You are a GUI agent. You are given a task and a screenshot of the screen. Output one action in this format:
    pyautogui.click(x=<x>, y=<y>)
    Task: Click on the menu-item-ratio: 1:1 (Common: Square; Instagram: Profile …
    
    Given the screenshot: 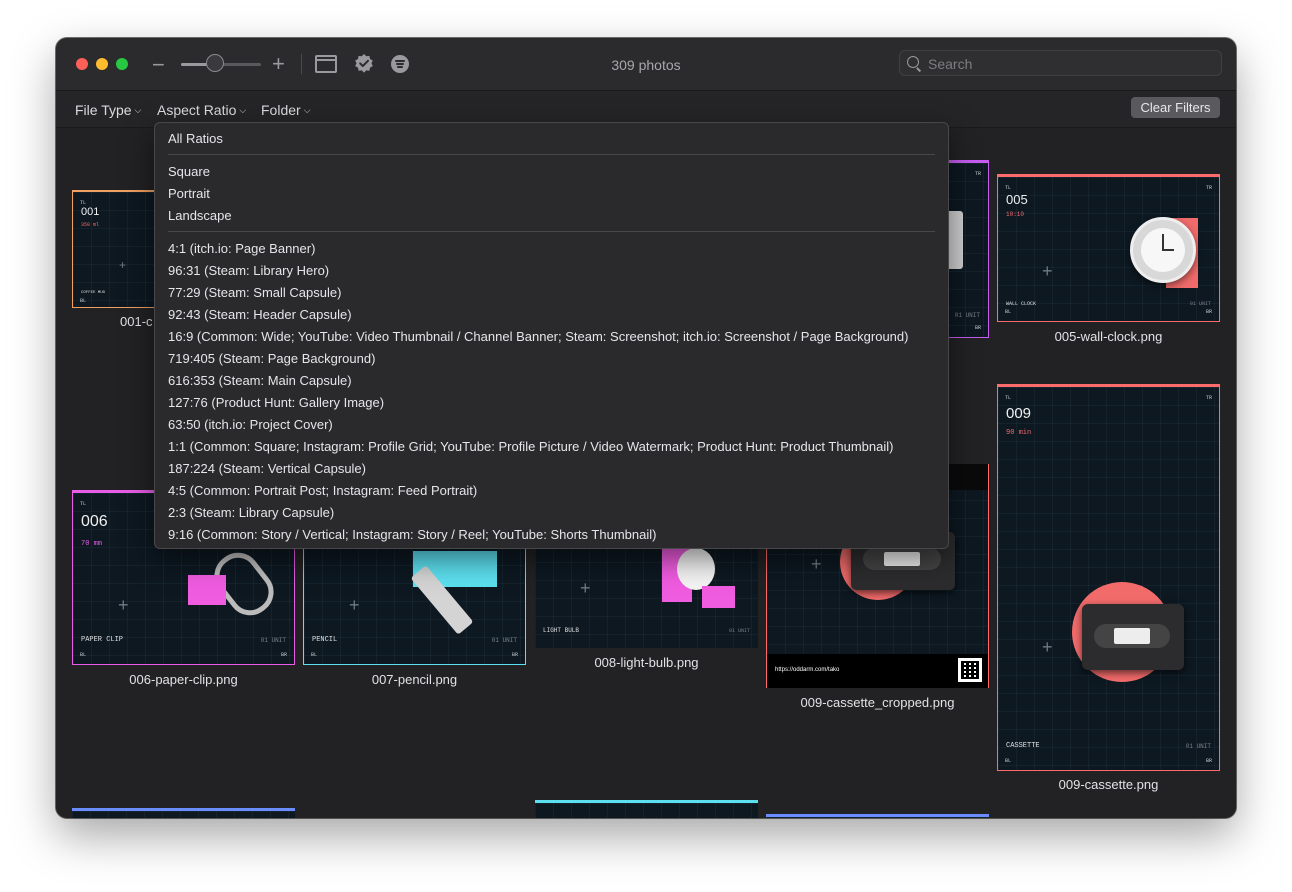 What is the action you would take?
    pyautogui.click(x=530, y=446)
    